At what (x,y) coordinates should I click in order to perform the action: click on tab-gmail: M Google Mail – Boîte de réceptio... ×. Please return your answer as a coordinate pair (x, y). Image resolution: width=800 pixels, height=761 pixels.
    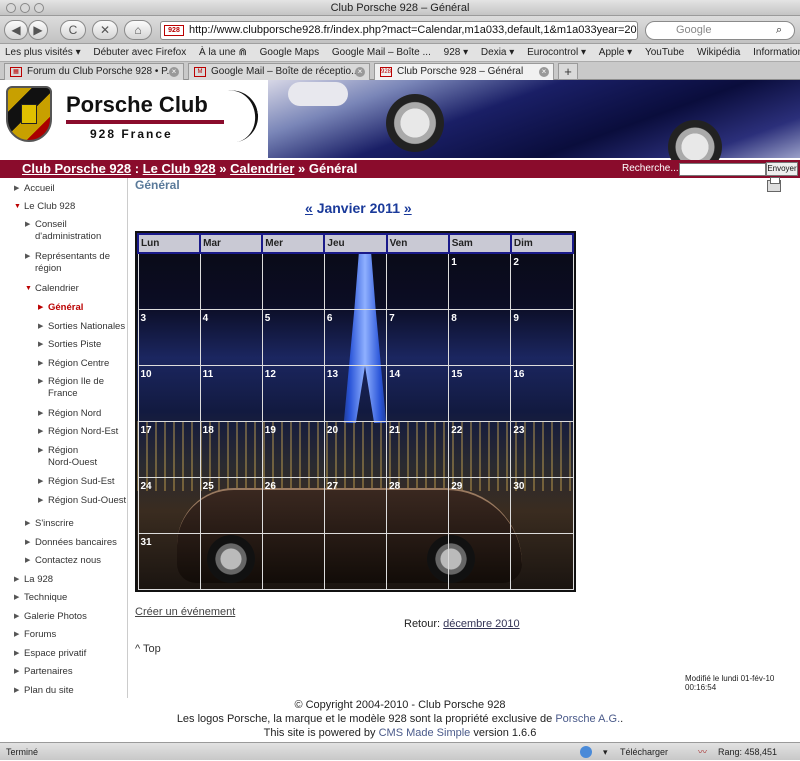
    Looking at the image, I should click on (279, 71).